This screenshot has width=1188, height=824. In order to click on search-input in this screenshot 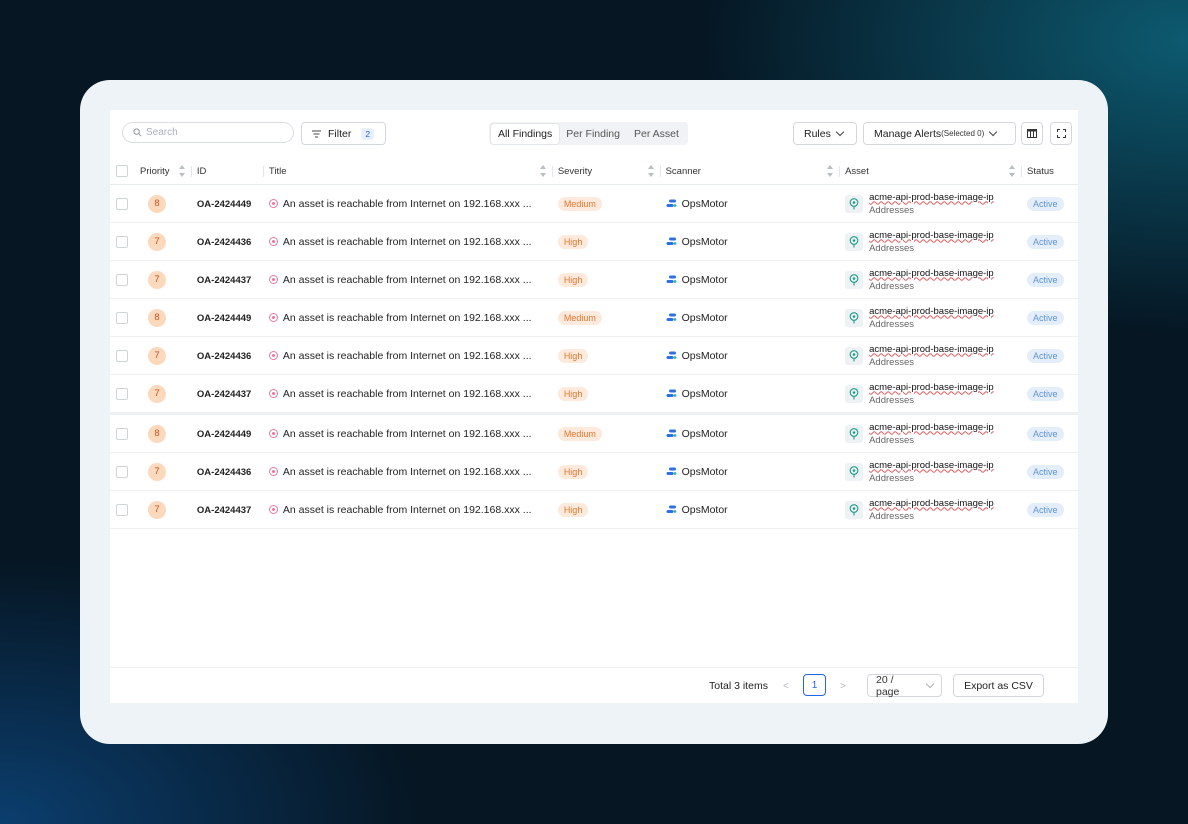, I will do `click(214, 132)`.